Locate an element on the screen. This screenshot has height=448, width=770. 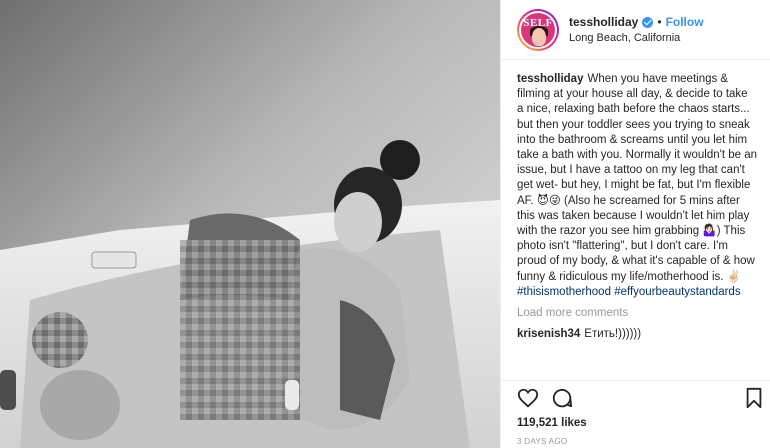
likes-count: 119,521 likes is located at coordinates (552, 423).